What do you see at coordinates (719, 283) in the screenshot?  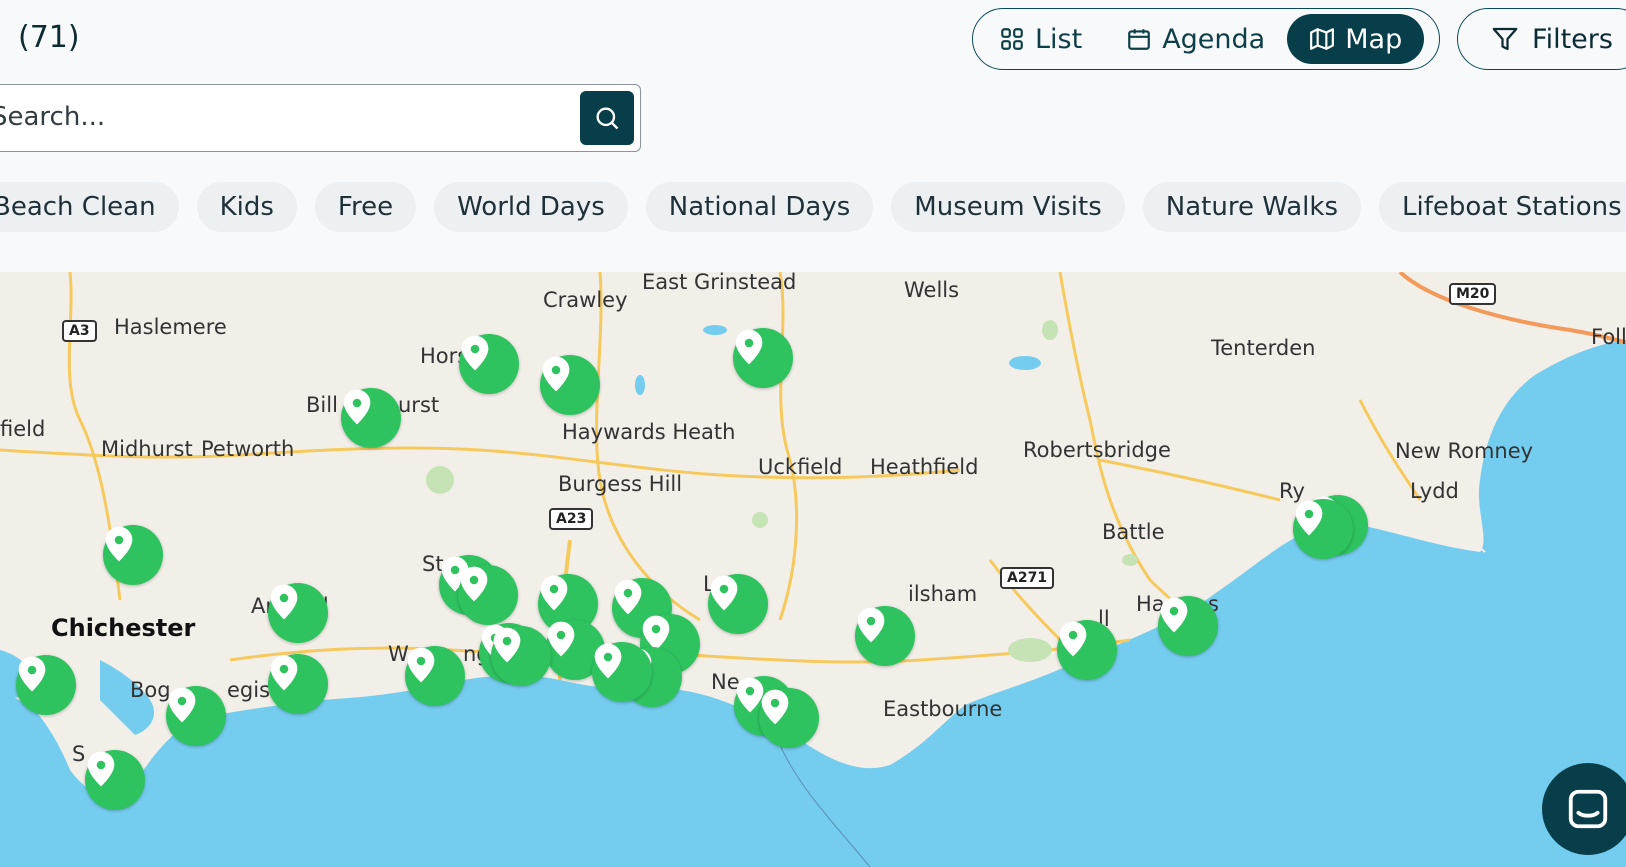 I see `map-label: East Grinstead` at bounding box center [719, 283].